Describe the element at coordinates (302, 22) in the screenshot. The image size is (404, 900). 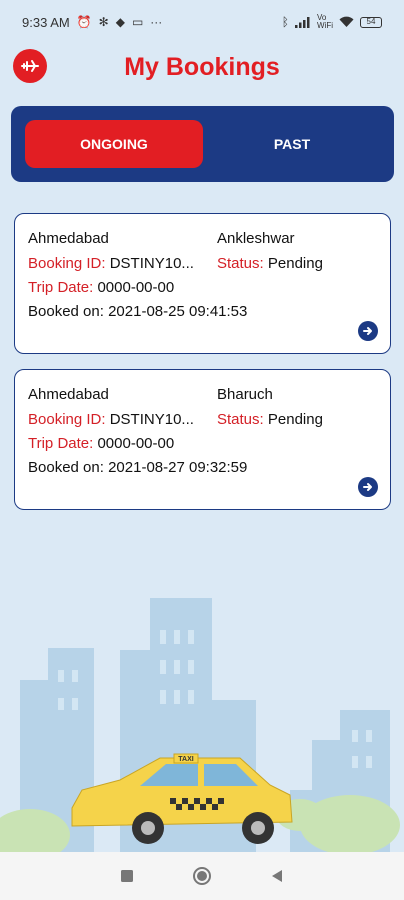
I see `signal-icon` at that location.